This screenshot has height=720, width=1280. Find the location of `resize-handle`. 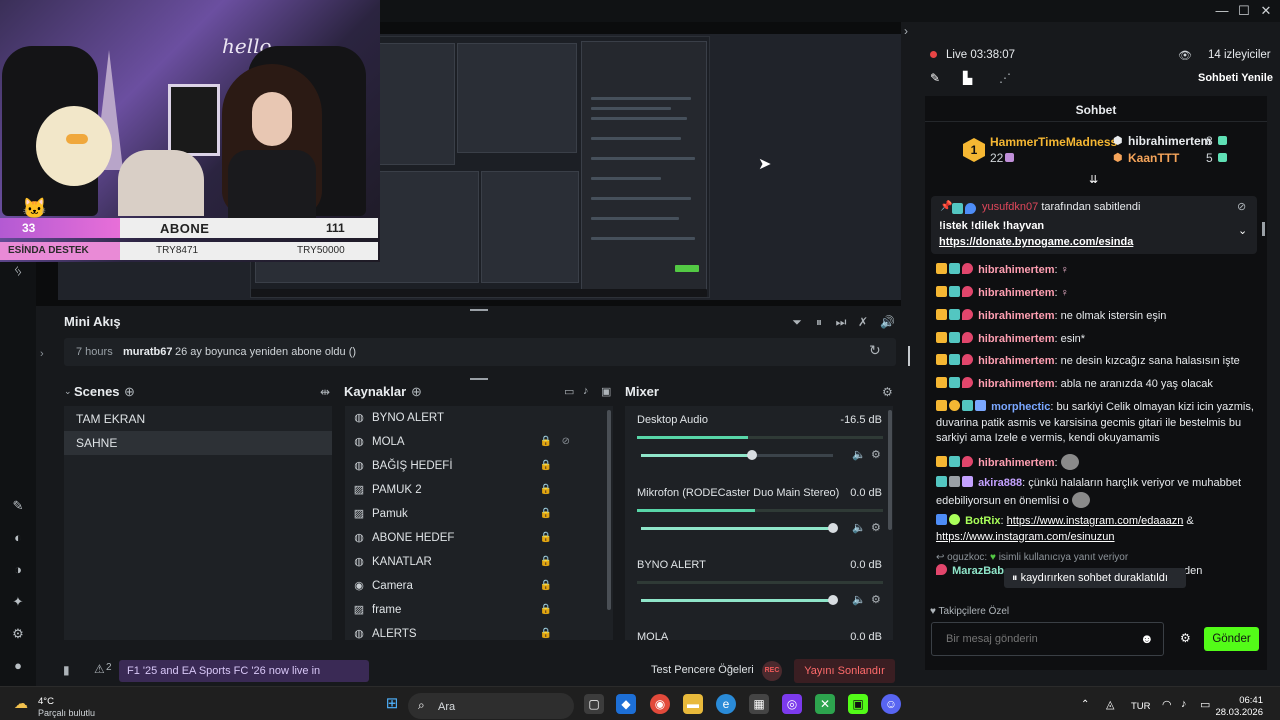

resize-handle is located at coordinates (479, 379).